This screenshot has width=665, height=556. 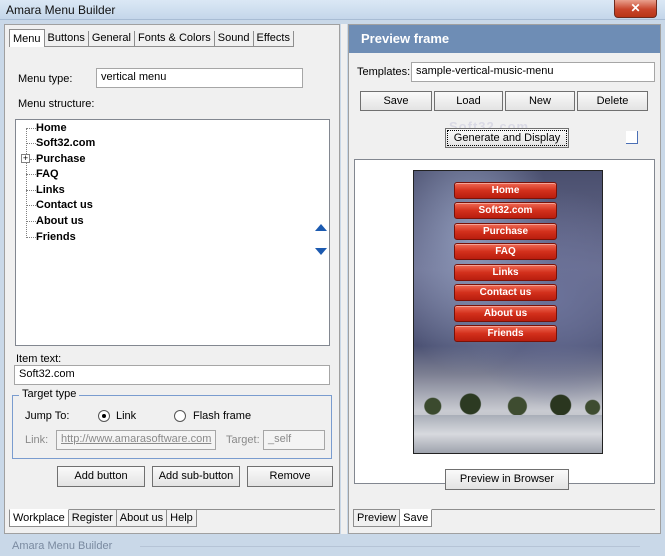 I want to click on generate-and-display-button: Generate and Display, so click(x=507, y=138).